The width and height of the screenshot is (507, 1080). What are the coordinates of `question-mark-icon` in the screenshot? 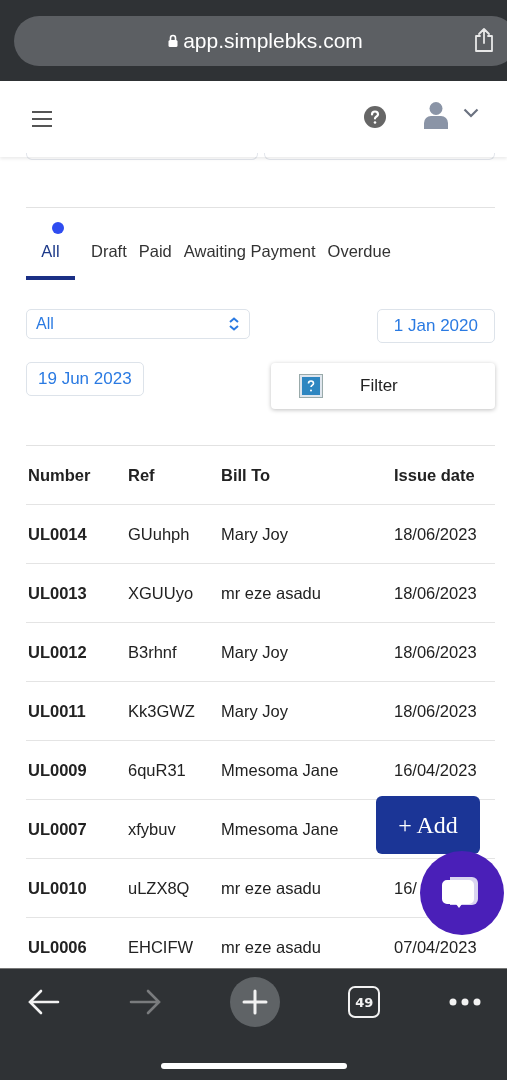 It's located at (311, 386).